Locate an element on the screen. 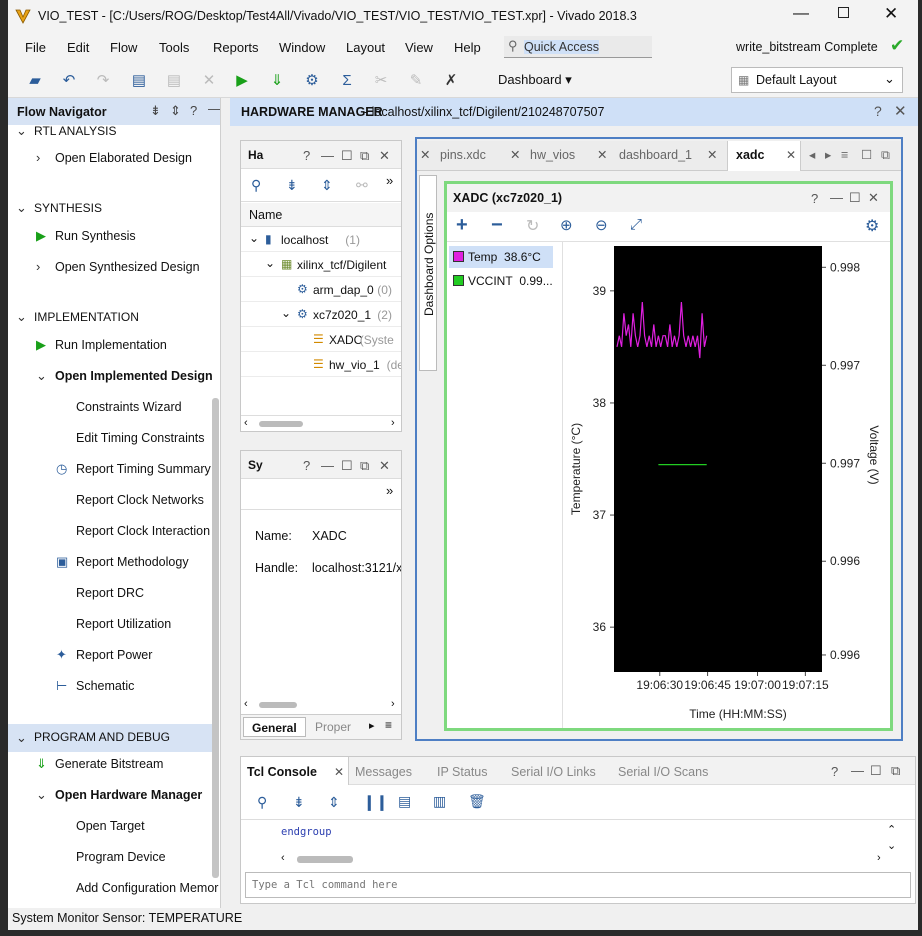  dashboard-dropdown: Dashboard ▾ is located at coordinates (535, 80).